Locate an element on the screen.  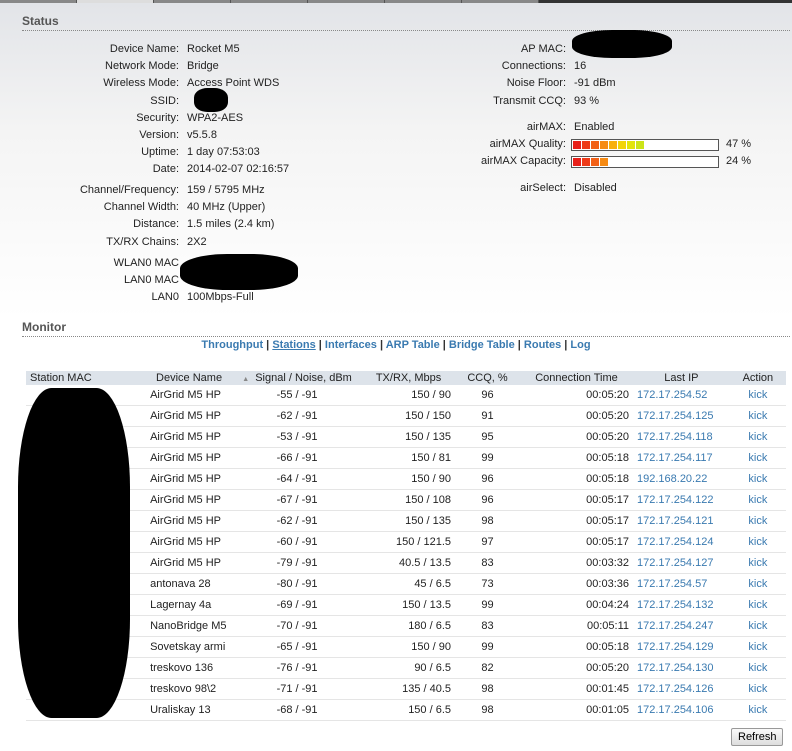
column-header: Device Name is located at coordinates (189, 378).